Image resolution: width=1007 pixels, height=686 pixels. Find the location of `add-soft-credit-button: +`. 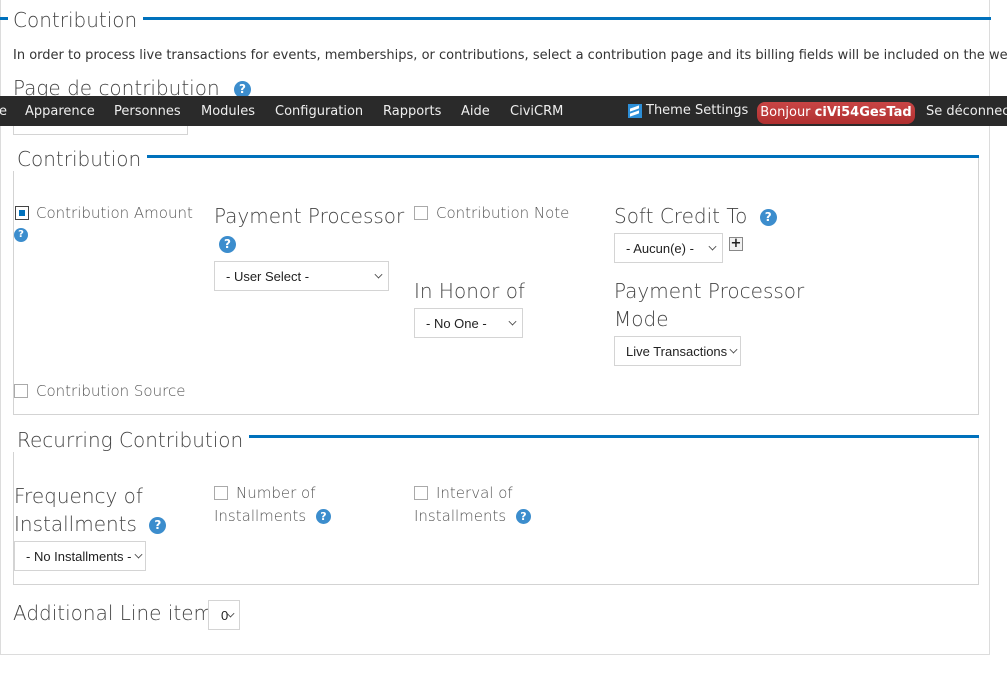

add-soft-credit-button: + is located at coordinates (736, 244).